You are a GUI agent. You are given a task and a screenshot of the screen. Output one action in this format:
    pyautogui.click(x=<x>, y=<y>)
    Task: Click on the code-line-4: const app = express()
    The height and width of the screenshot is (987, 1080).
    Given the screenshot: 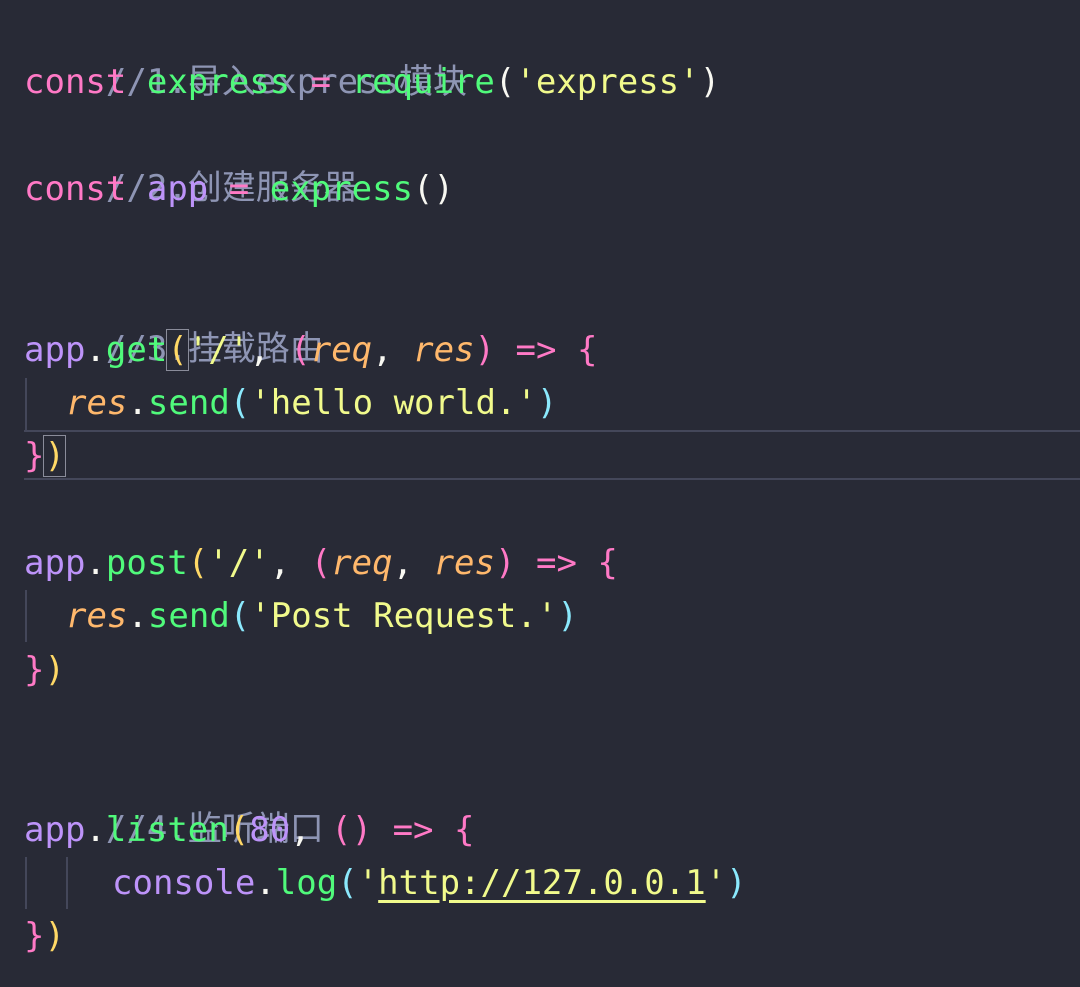 What is the action you would take?
    pyautogui.click(x=239, y=189)
    